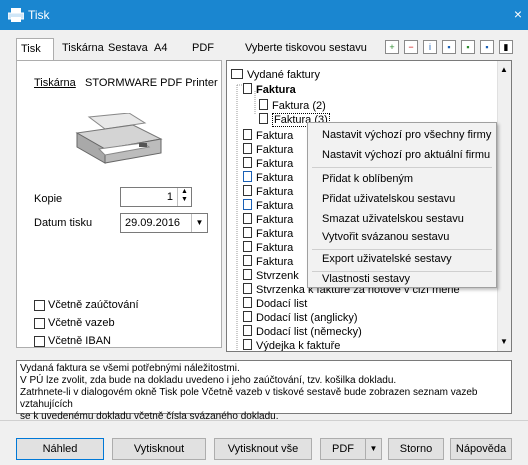  Describe the element at coordinates (385, 240) in the screenshot. I see `menu-create-linked-set: Vytvořit svázanou sestavu` at that location.